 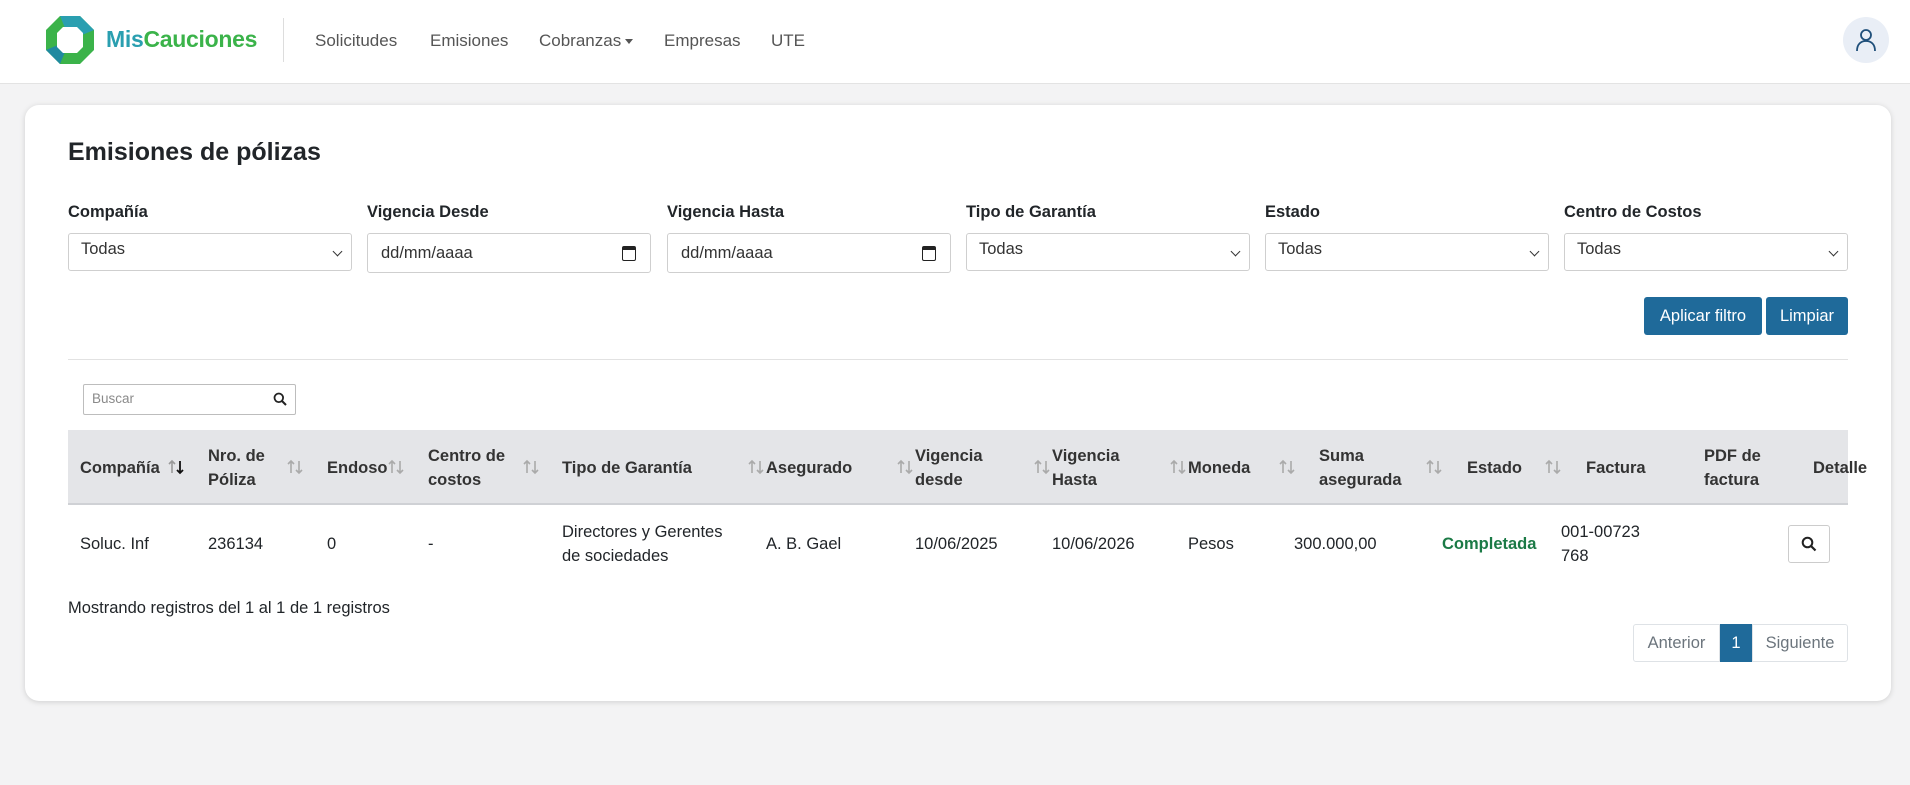 What do you see at coordinates (1807, 316) in the screenshot?
I see `clear-filter-button: Limpiar` at bounding box center [1807, 316].